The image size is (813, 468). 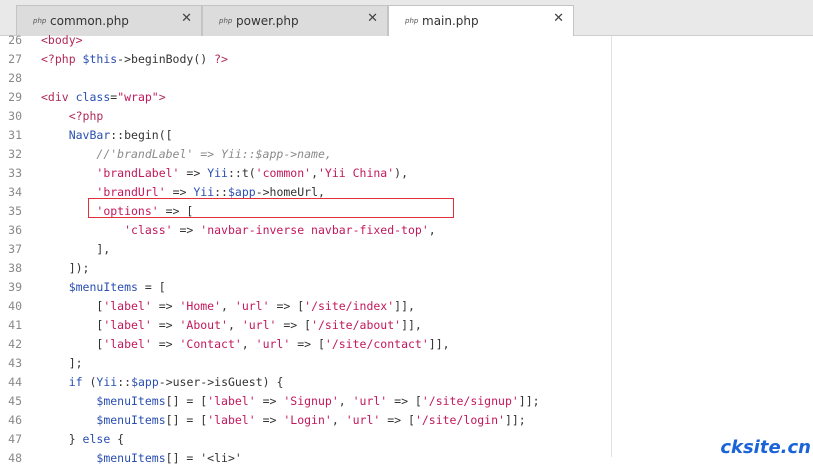 What do you see at coordinates (15, 287) in the screenshot?
I see `line-number: 39` at bounding box center [15, 287].